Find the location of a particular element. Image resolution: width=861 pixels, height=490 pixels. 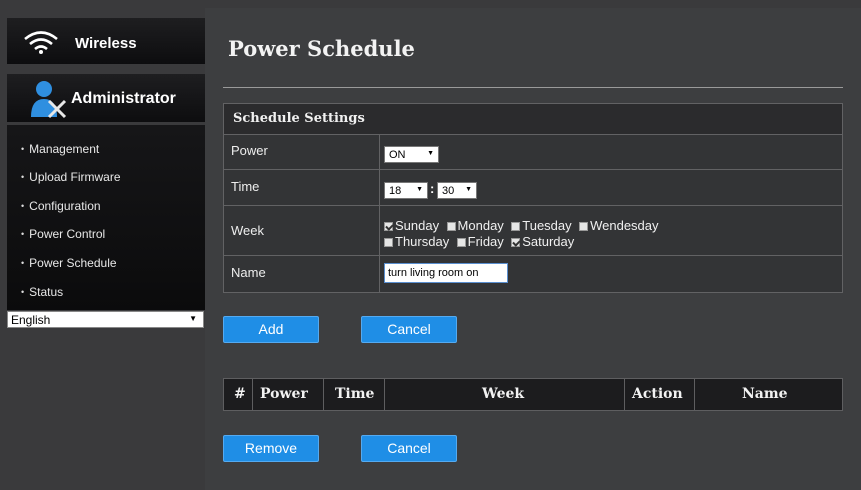

checkbox-wendesday is located at coordinates (584, 226).